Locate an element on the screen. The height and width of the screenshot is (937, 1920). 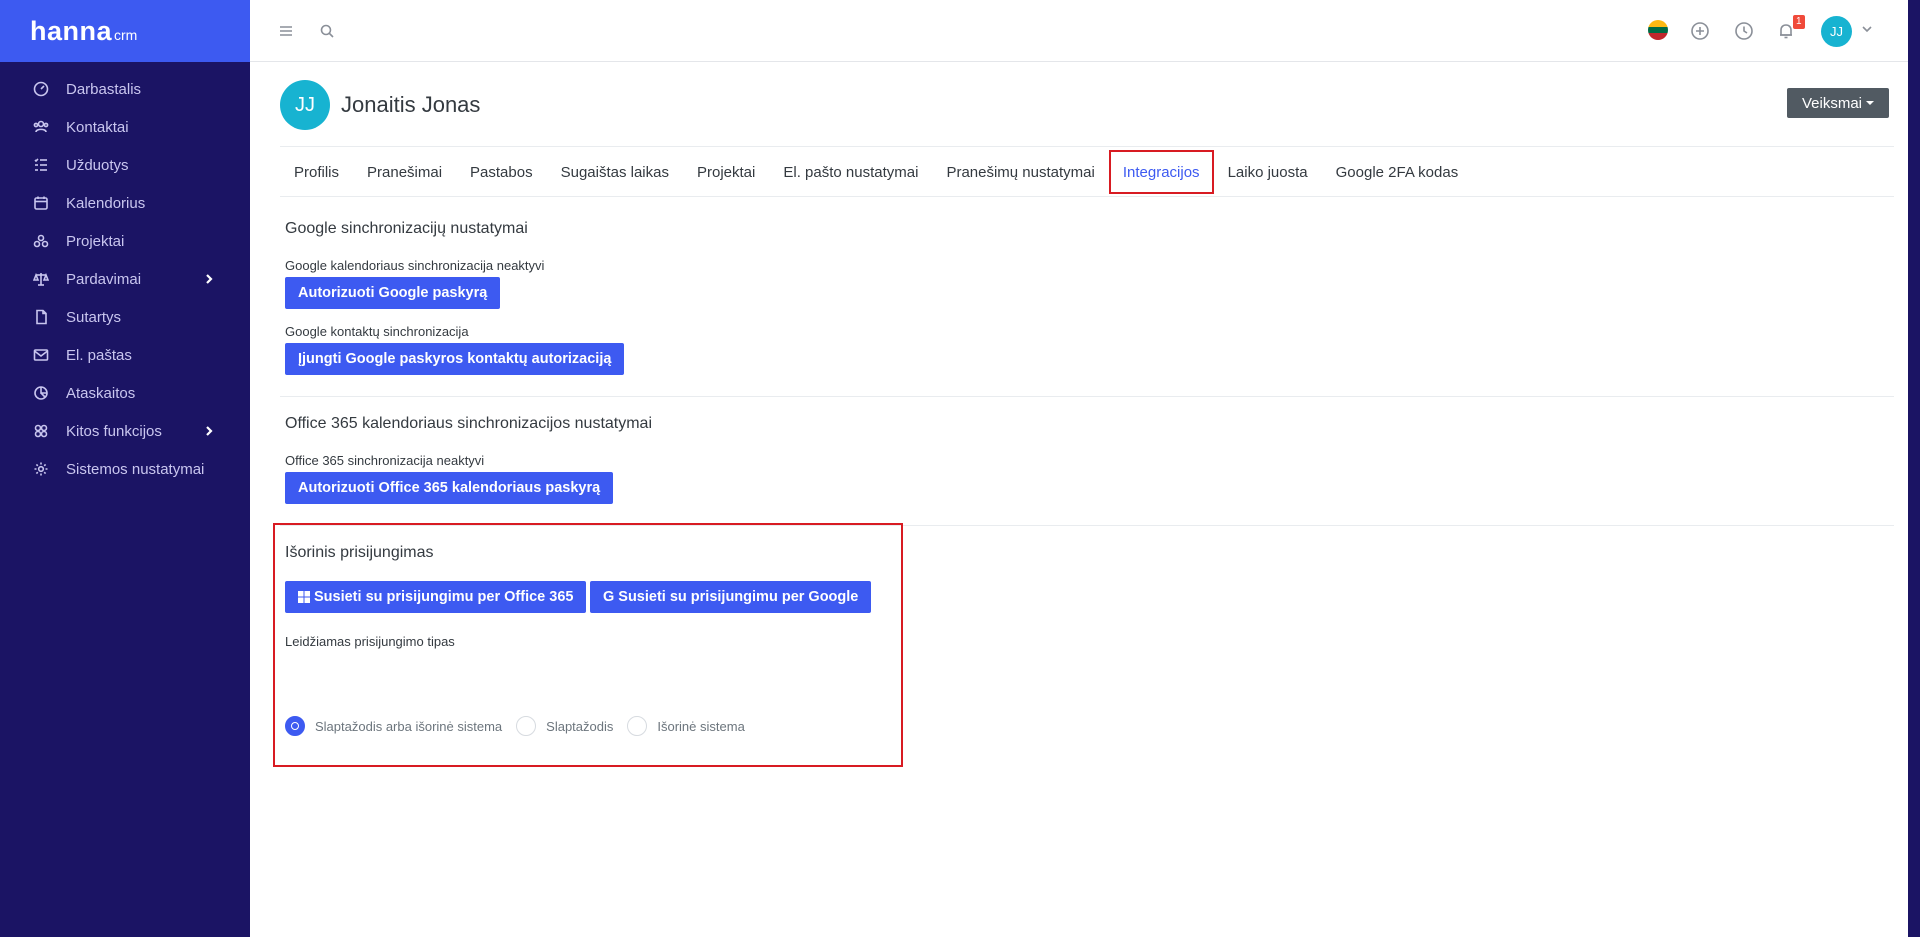
scale-icon is located at coordinates (41, 279).